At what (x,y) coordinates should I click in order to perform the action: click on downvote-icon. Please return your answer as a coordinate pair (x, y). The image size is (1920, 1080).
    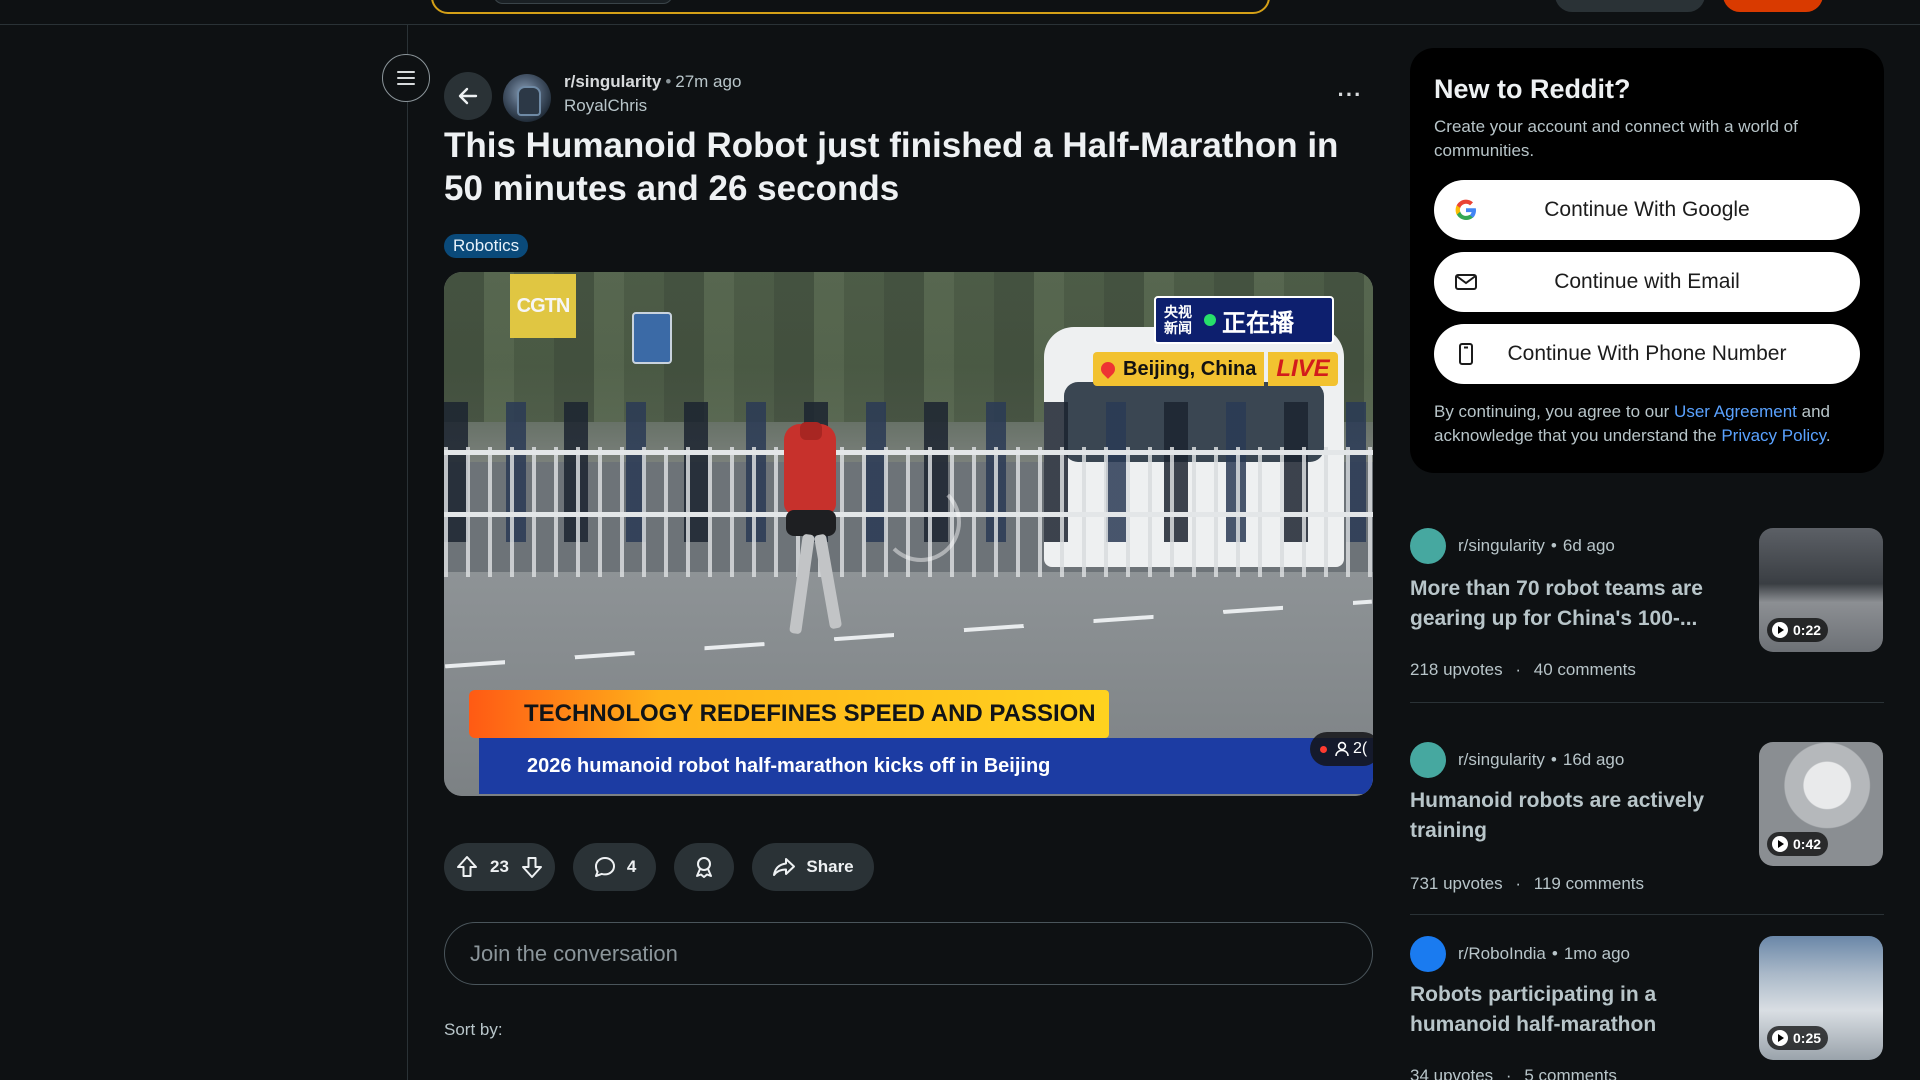
    Looking at the image, I should click on (532, 867).